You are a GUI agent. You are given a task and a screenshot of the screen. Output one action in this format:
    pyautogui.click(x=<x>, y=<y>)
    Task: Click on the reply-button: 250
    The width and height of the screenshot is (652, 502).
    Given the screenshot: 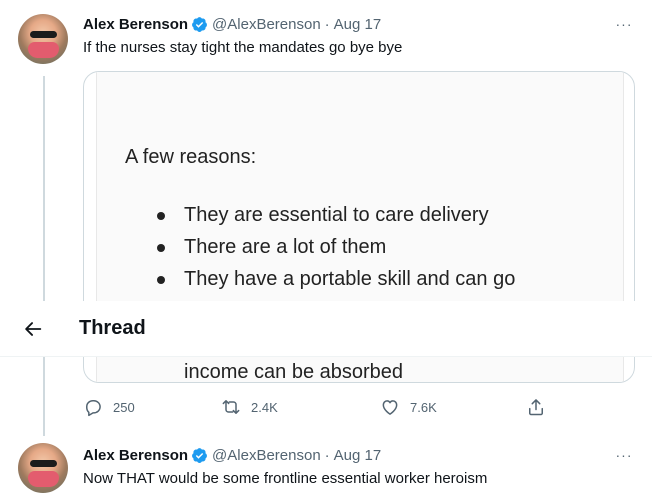 What is the action you would take?
    pyautogui.click(x=109, y=407)
    